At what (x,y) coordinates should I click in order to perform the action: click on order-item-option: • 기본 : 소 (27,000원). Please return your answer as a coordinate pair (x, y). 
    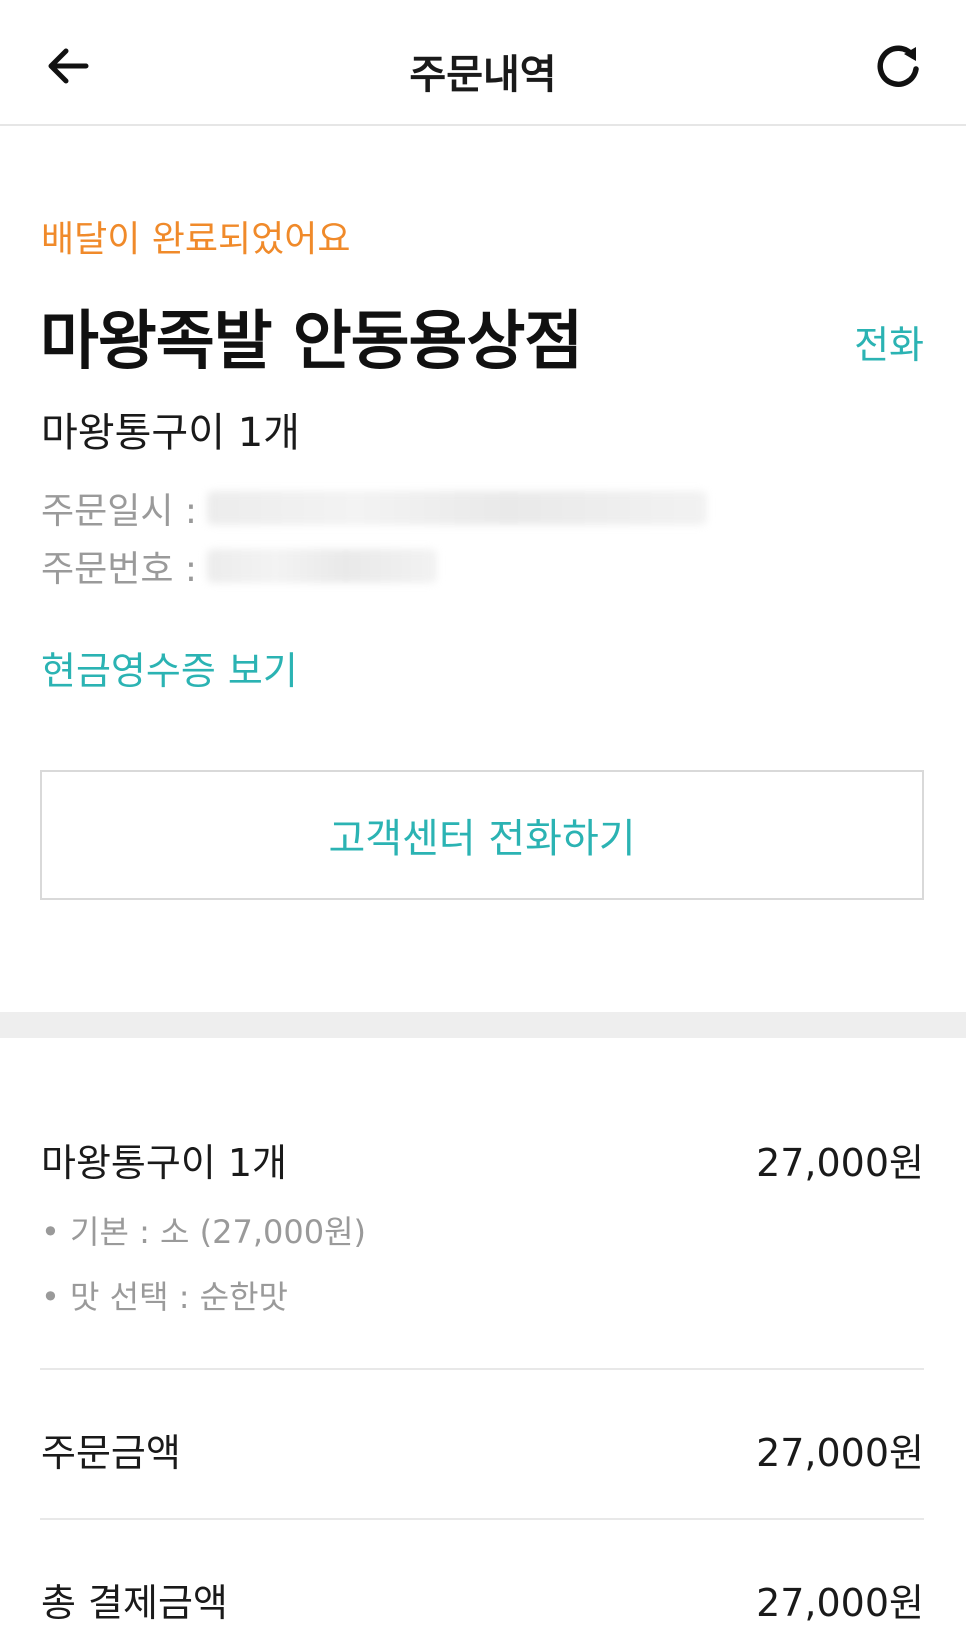
    Looking at the image, I should click on (204, 1232).